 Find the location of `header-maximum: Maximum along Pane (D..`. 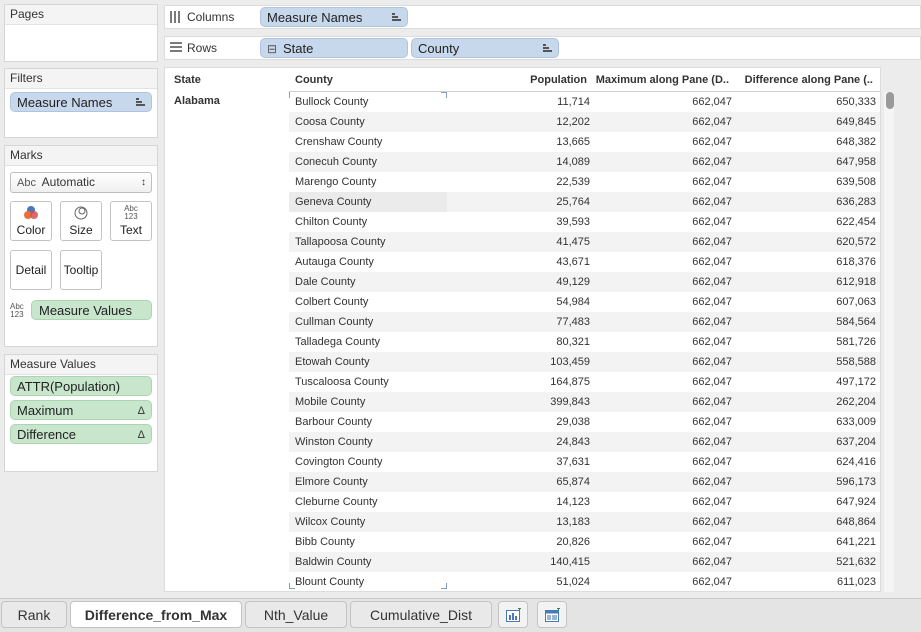

header-maximum: Maximum along Pane (D.. is located at coordinates (662, 80).